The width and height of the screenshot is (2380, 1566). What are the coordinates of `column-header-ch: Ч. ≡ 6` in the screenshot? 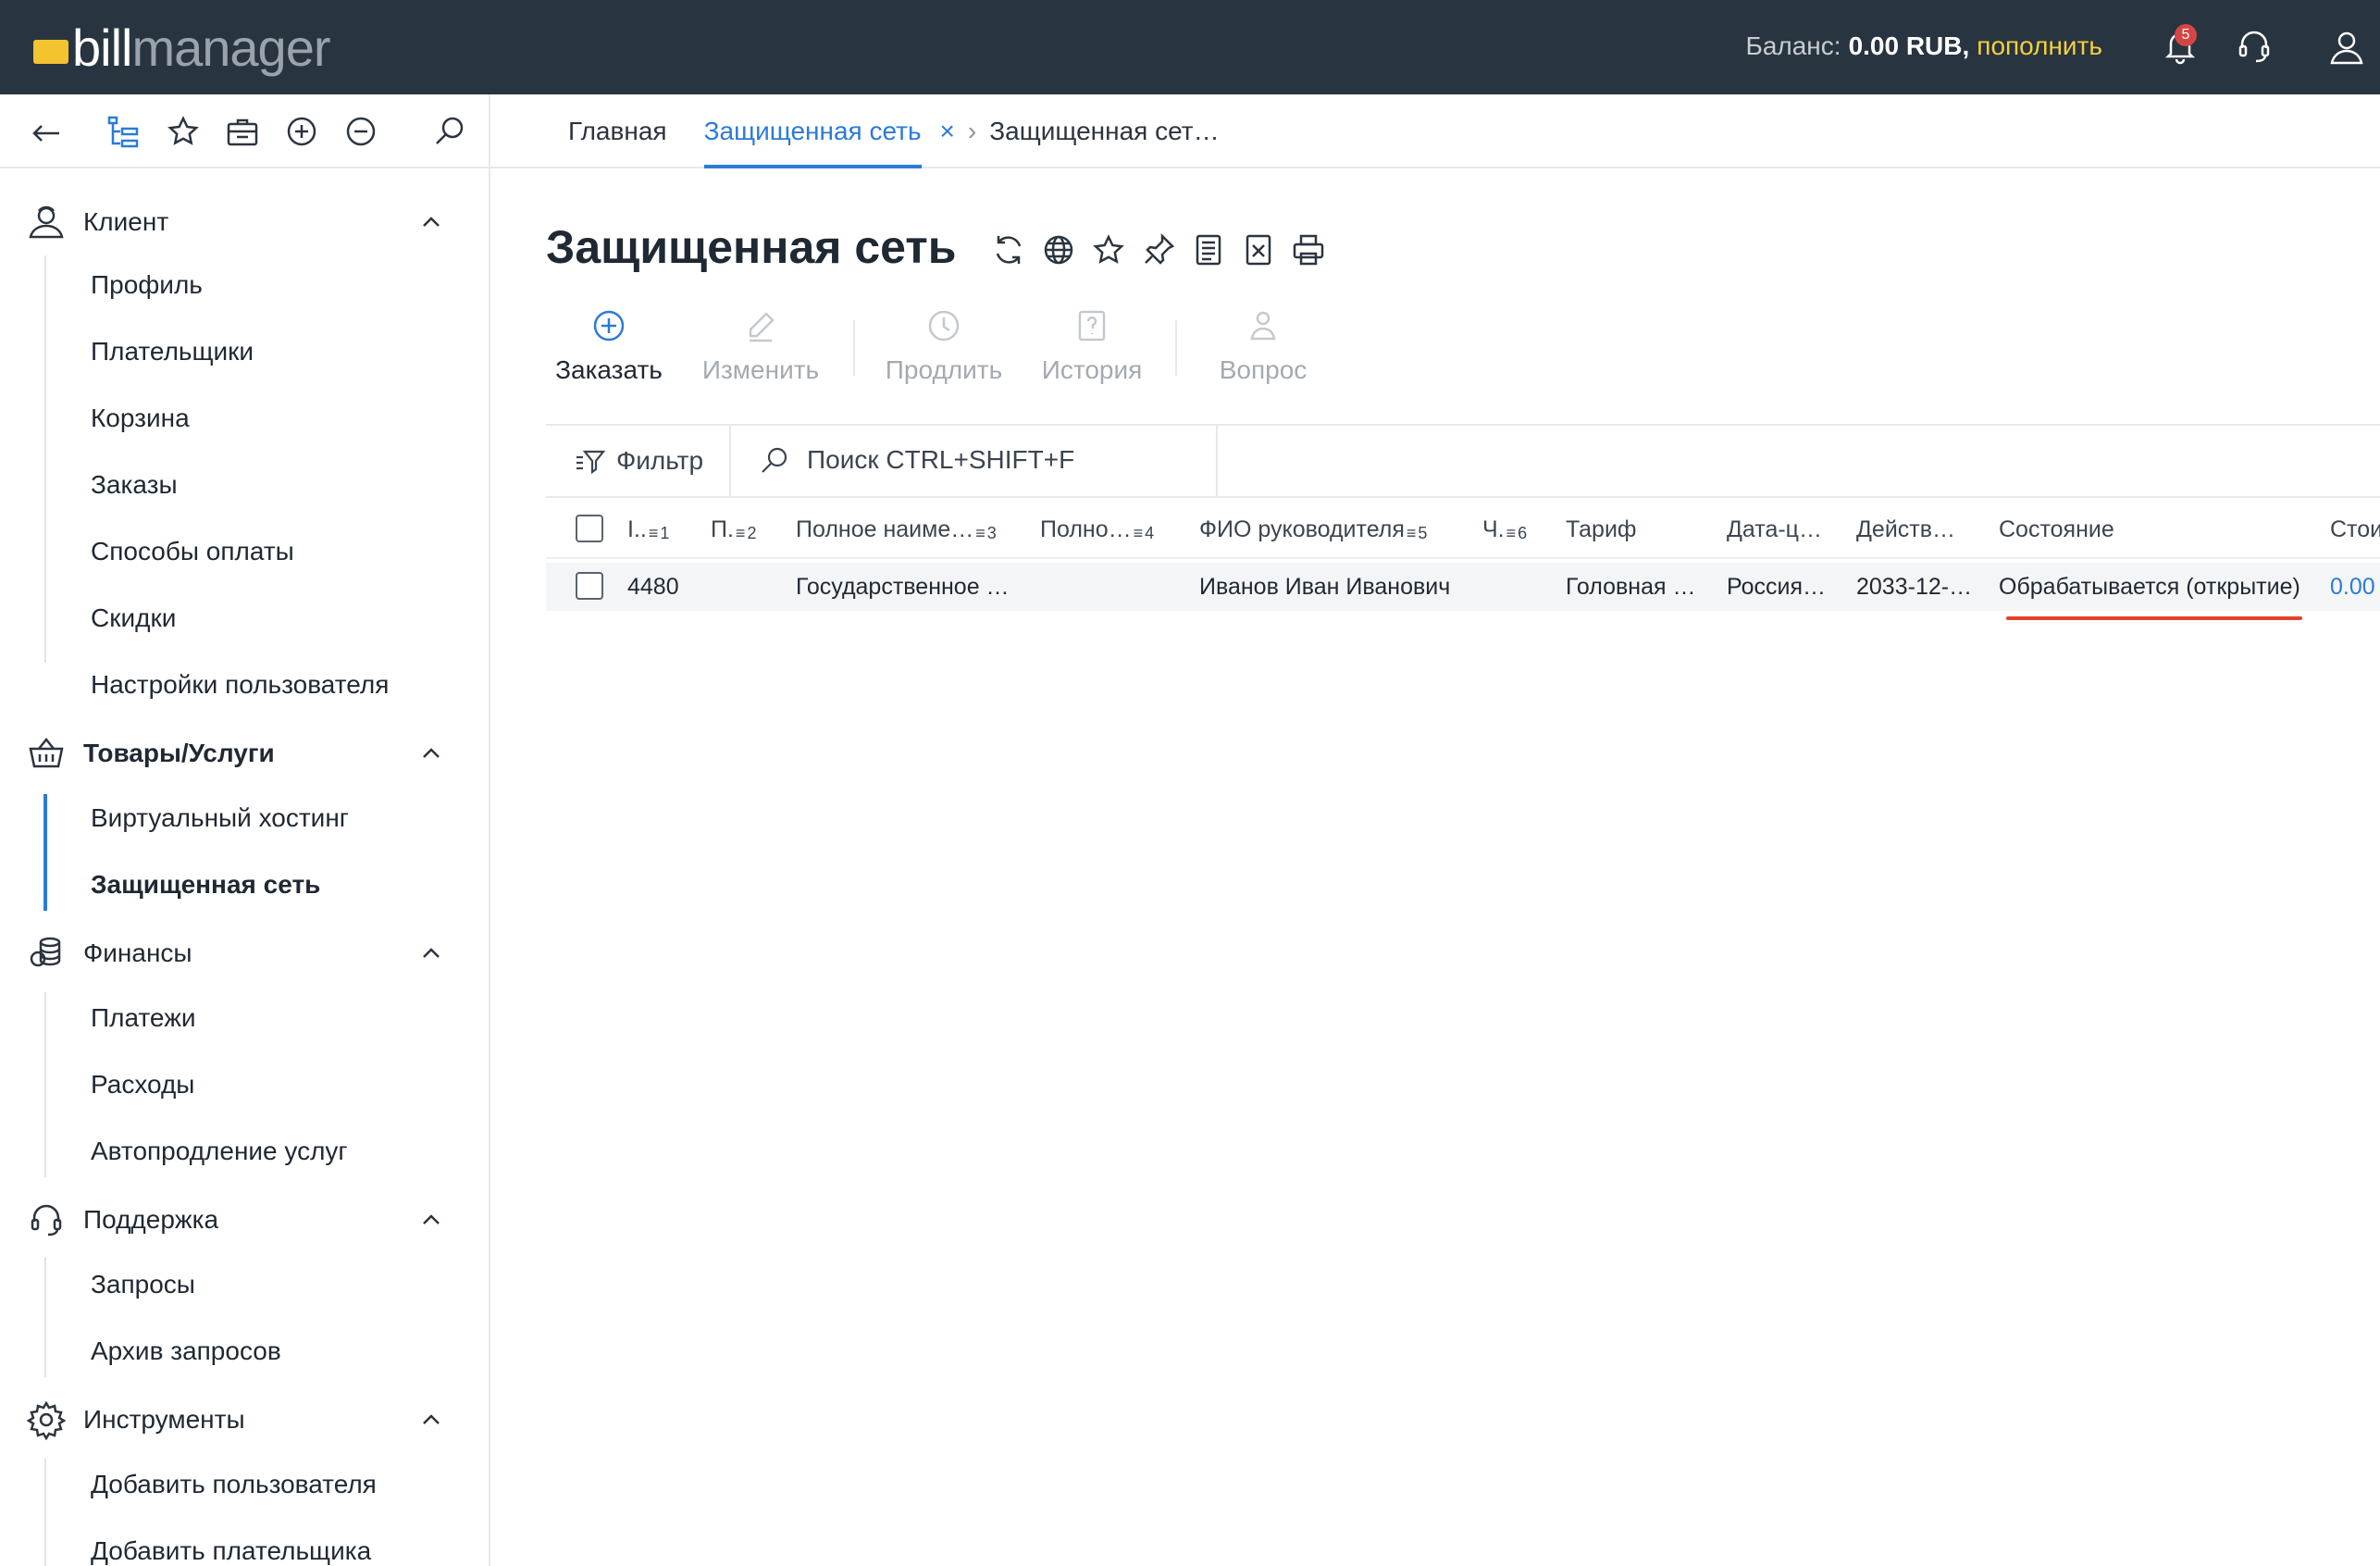 It's located at (1504, 529).